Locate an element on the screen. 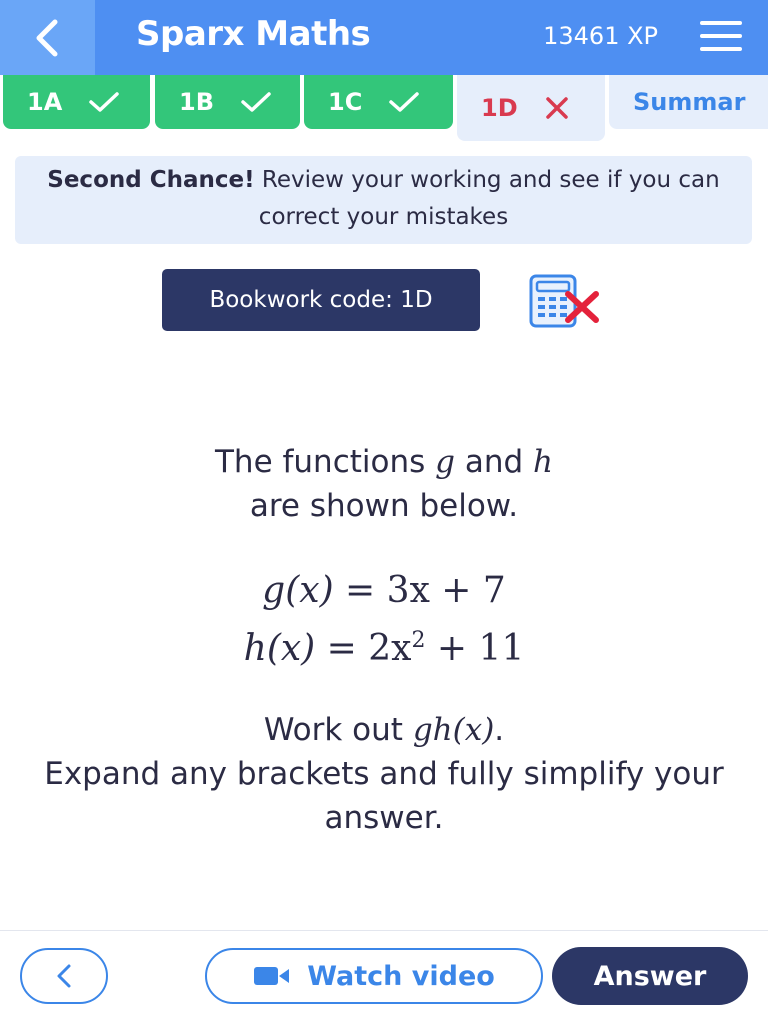 The height and width of the screenshot is (1024, 768). tab-label: 1A is located at coordinates (45, 102).